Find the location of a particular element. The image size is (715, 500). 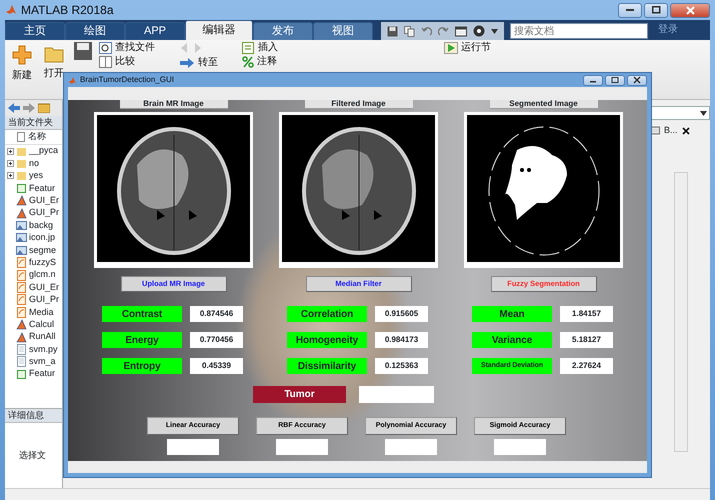

file-name: svm_a is located at coordinates (42, 362).